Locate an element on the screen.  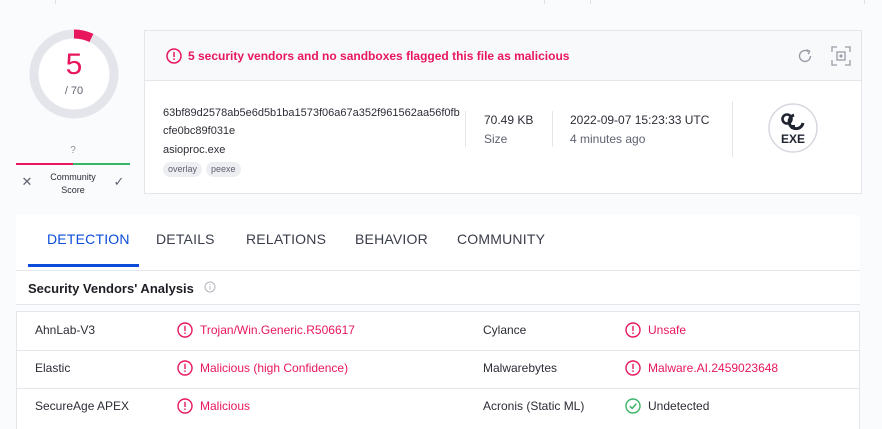
vote-harmful-icon: ✕ is located at coordinates (27, 182).